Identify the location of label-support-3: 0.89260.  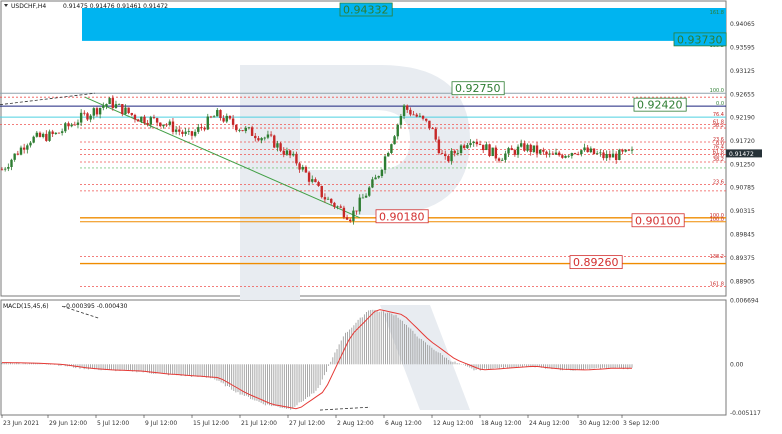
(596, 262).